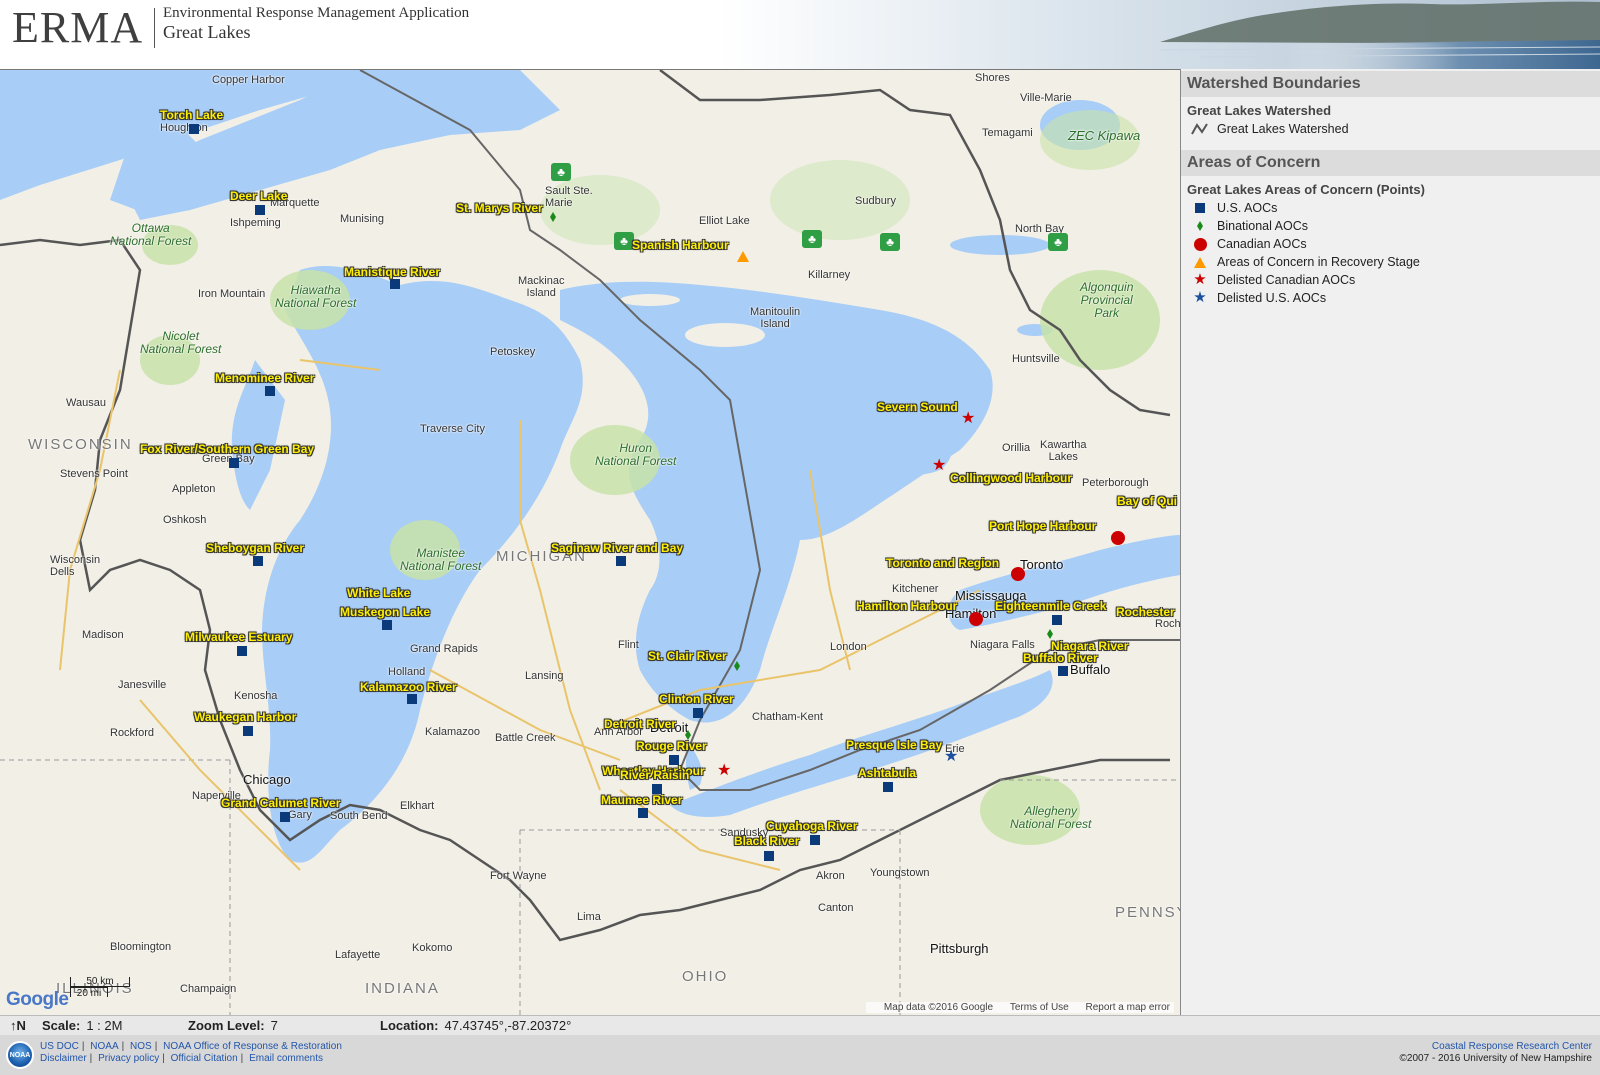 The image size is (1600, 1075). What do you see at coordinates (258, 196) in the screenshot?
I see `aoc-label-deer-lake: Deer Lake` at bounding box center [258, 196].